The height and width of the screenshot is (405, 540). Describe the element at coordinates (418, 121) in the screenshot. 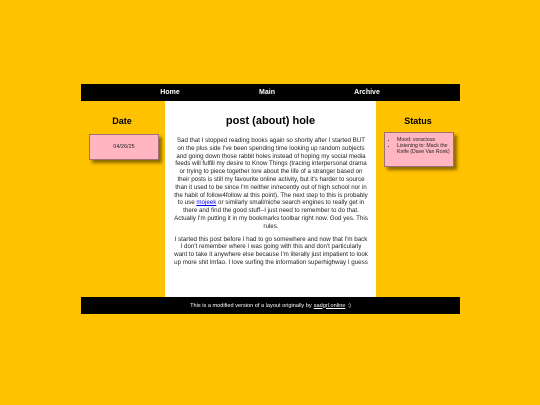

I see `status-heading: Status` at that location.